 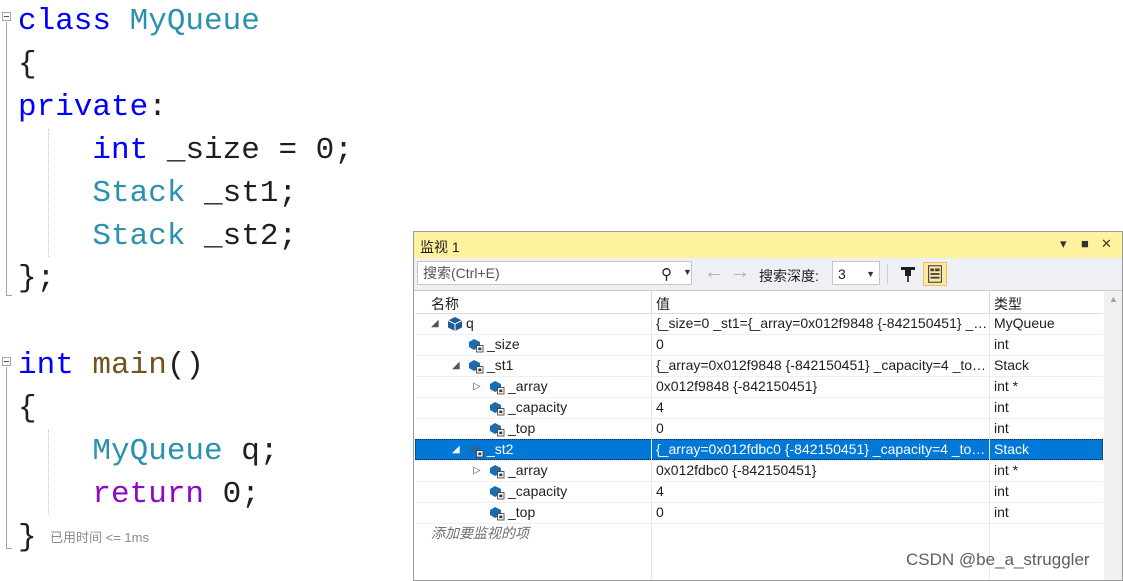 What do you see at coordinates (480, 533) in the screenshot?
I see `add-watch-text: 添加要监视的项` at bounding box center [480, 533].